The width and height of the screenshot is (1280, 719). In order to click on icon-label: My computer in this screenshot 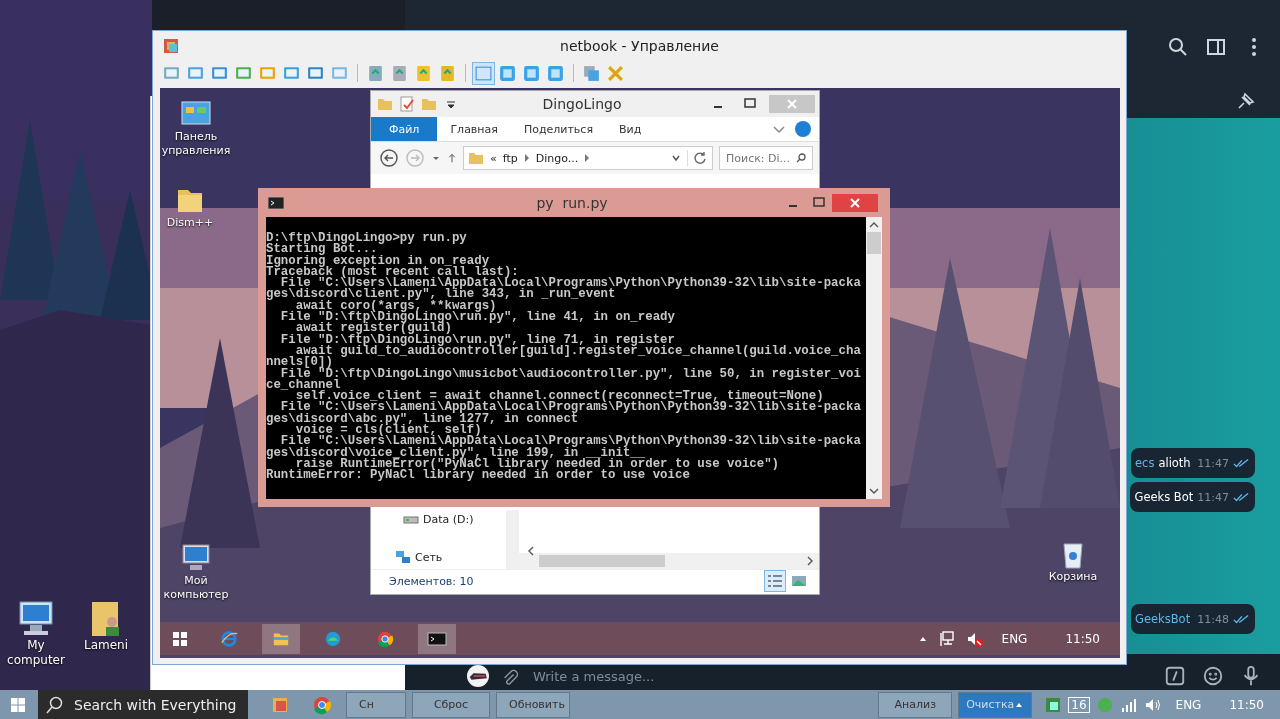, I will do `click(36, 653)`.